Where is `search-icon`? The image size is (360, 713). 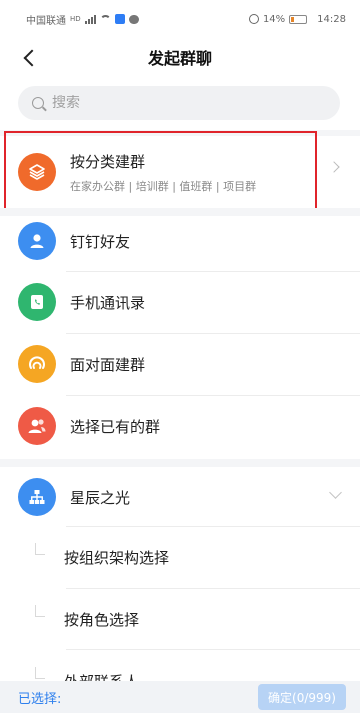
search-icon is located at coordinates (38, 103).